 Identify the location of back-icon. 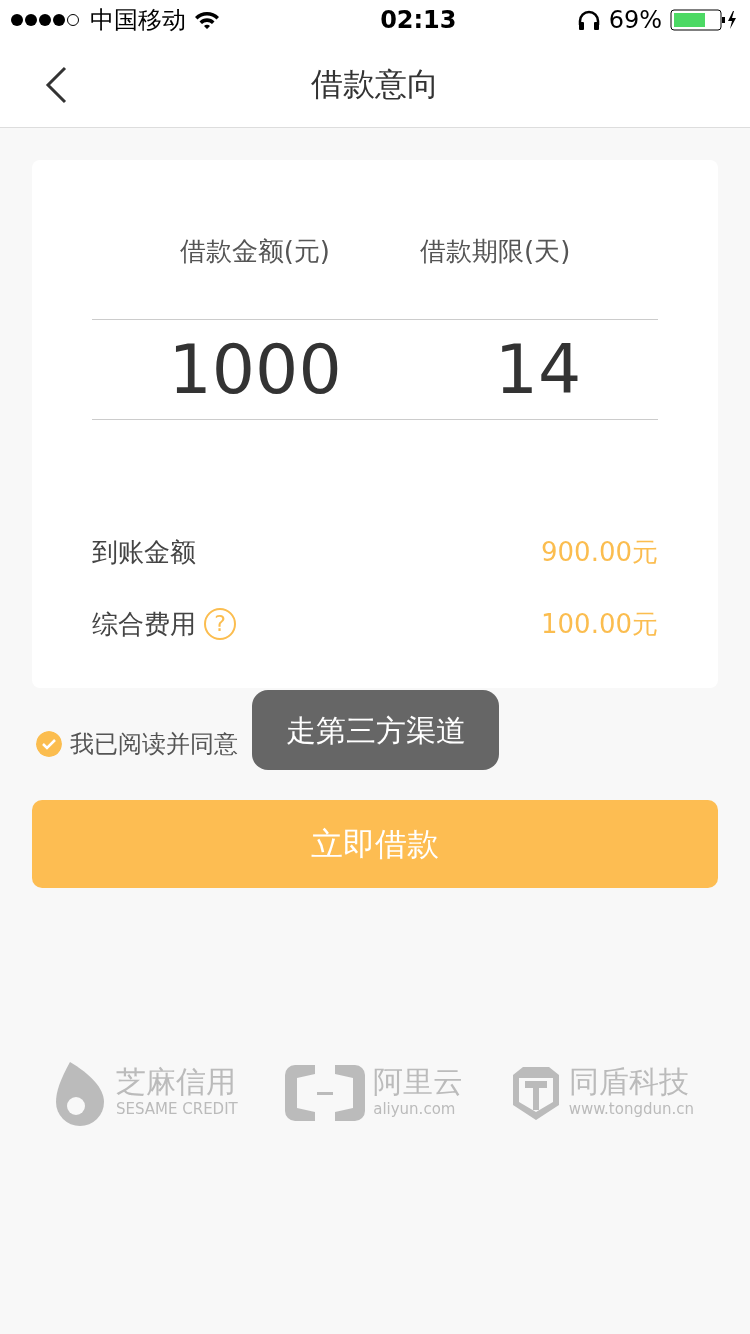
(56, 85).